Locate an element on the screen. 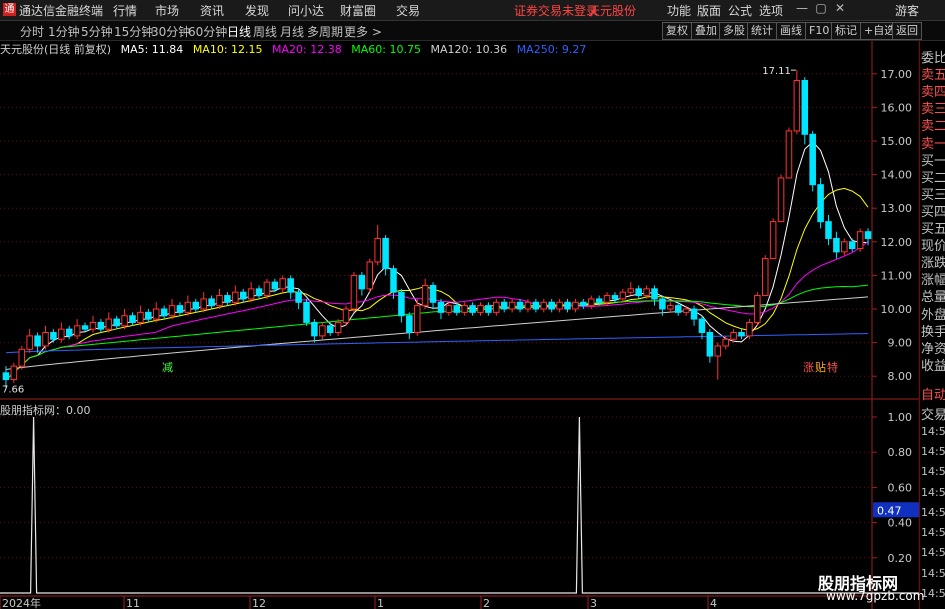 This screenshot has width=945, height=609. f10-button: F10 is located at coordinates (819, 31).